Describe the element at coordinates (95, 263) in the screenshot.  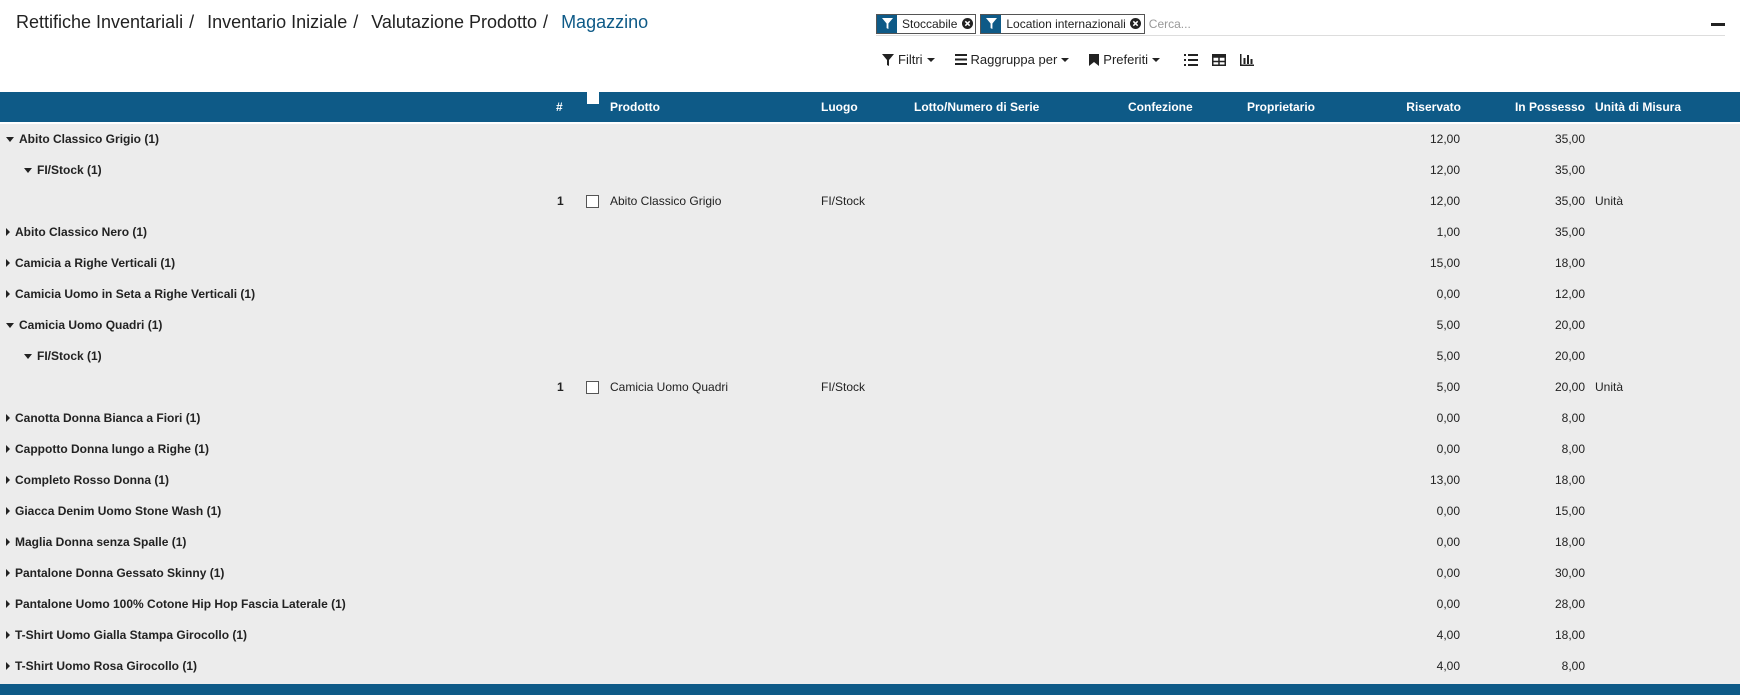
I see `group-name: Camicia a Righe Verticali (1)` at that location.